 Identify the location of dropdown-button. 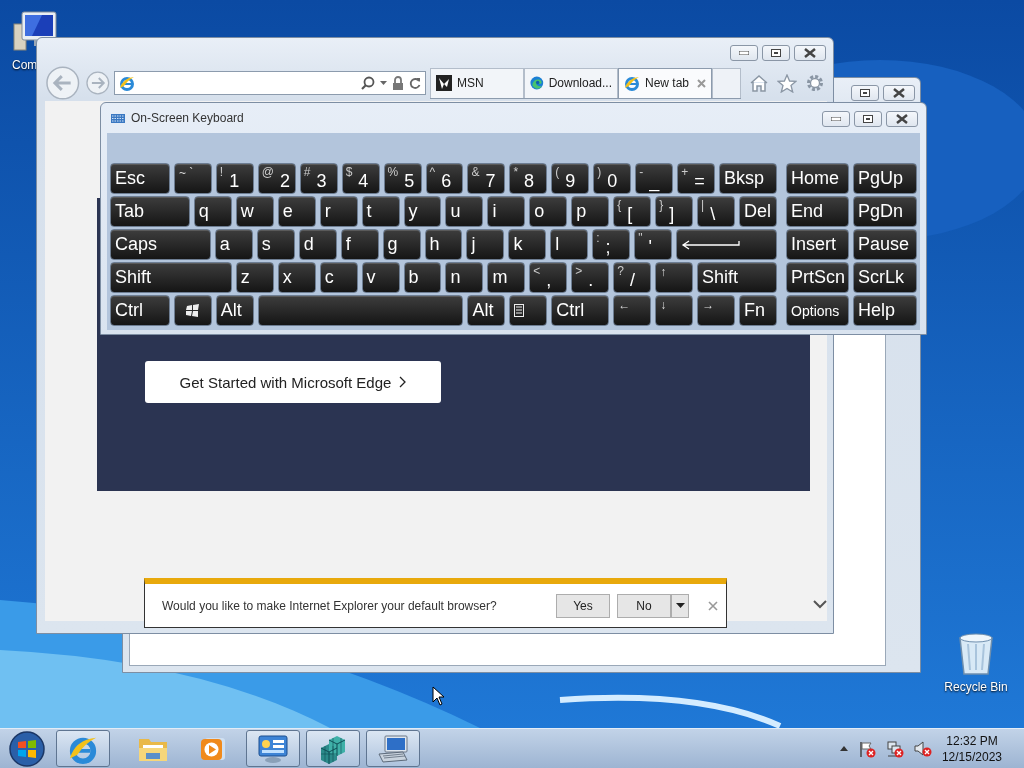
(680, 605).